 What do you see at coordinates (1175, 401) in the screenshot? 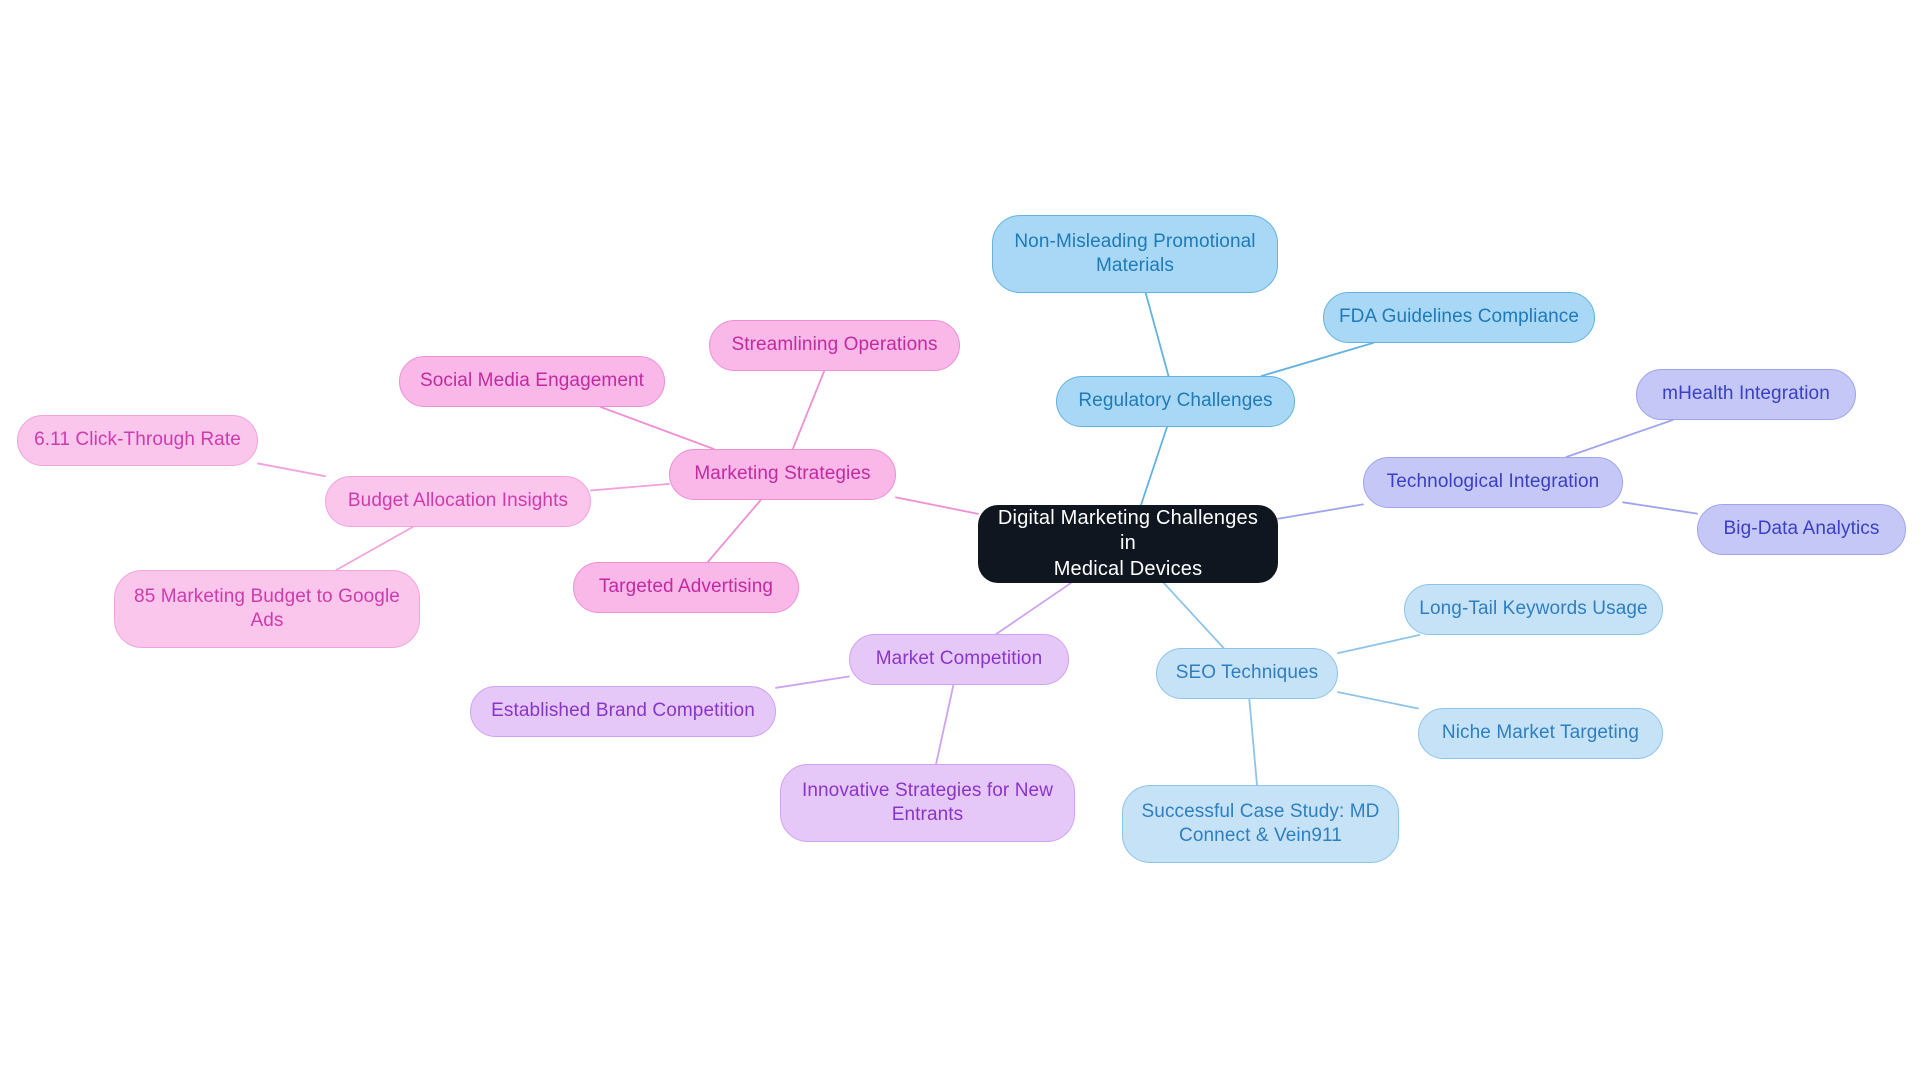
I see `mindmap-node-regulatory: Regulatory Challenges` at bounding box center [1175, 401].